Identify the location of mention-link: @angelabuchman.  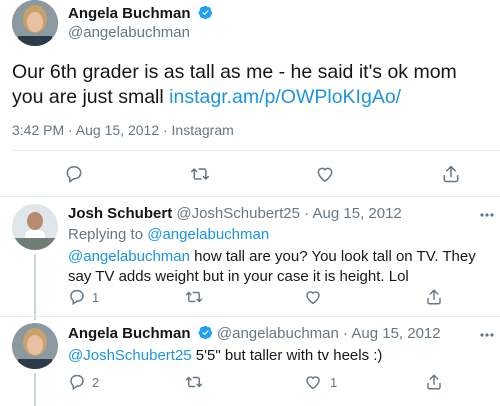
(129, 256).